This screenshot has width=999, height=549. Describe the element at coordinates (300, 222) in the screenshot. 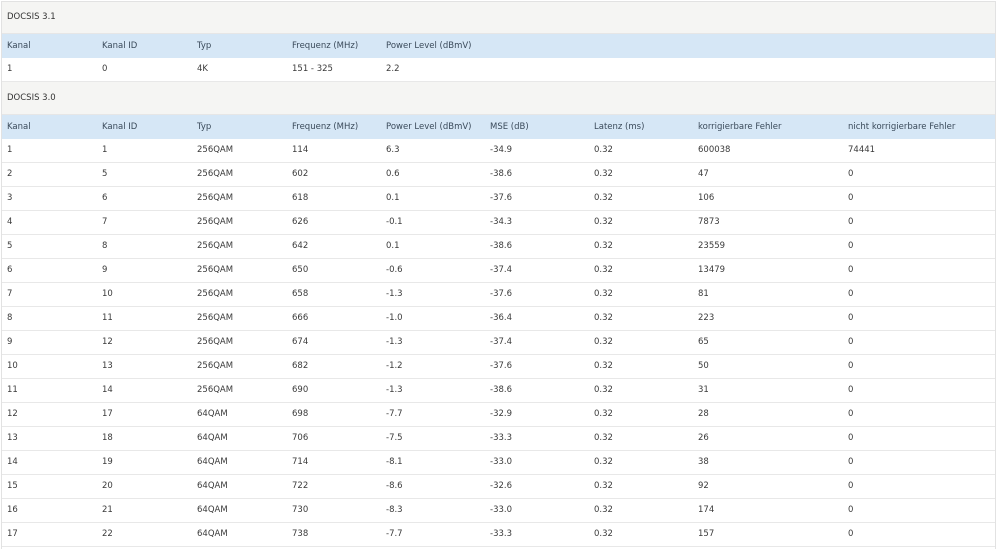

I see `cell-frequenz: 626` at that location.